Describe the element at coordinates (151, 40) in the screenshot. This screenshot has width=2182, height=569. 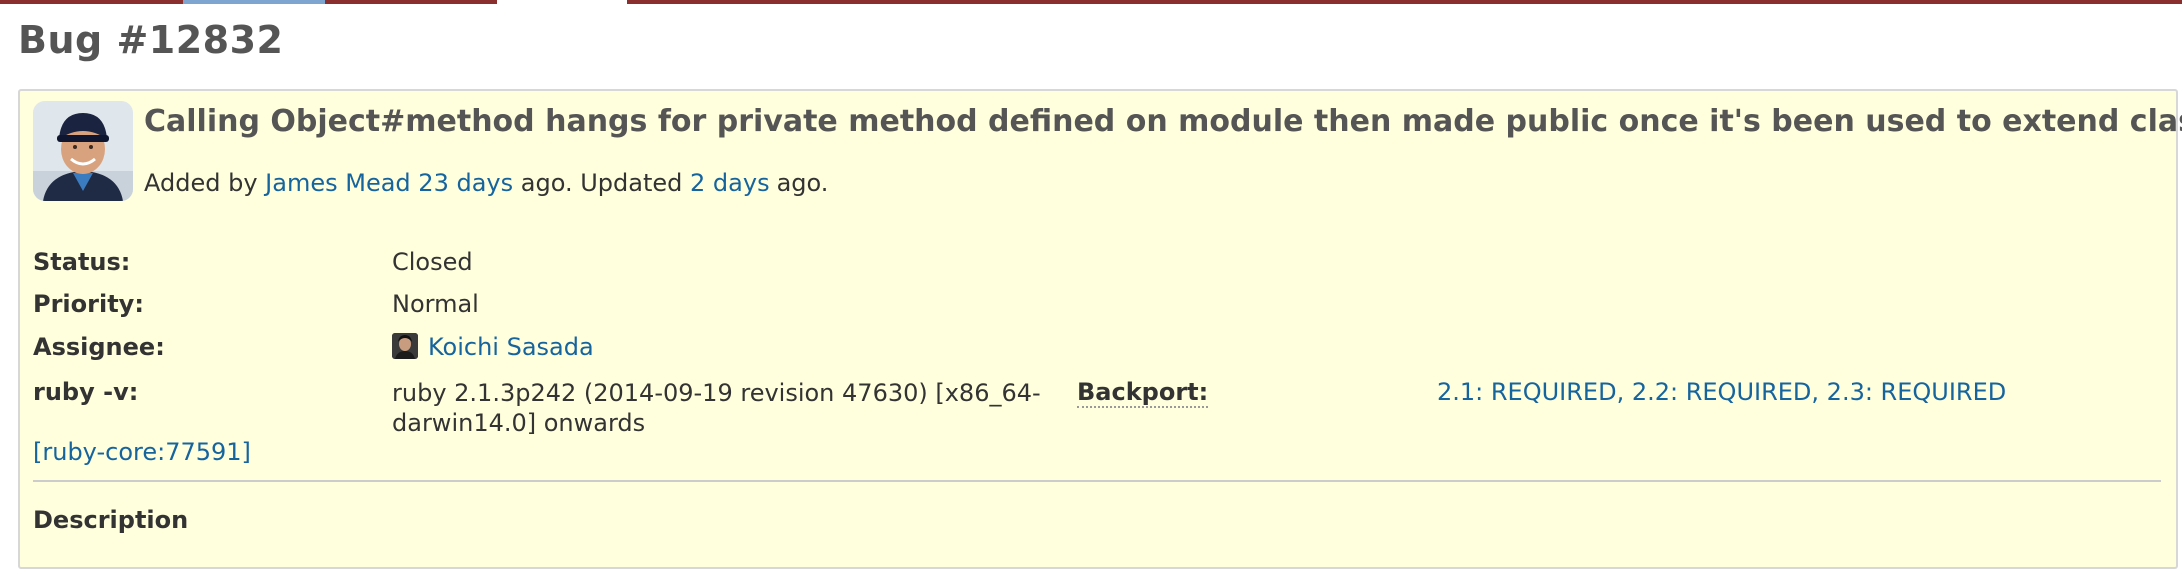
I see `page-title: Bug #12832` at that location.